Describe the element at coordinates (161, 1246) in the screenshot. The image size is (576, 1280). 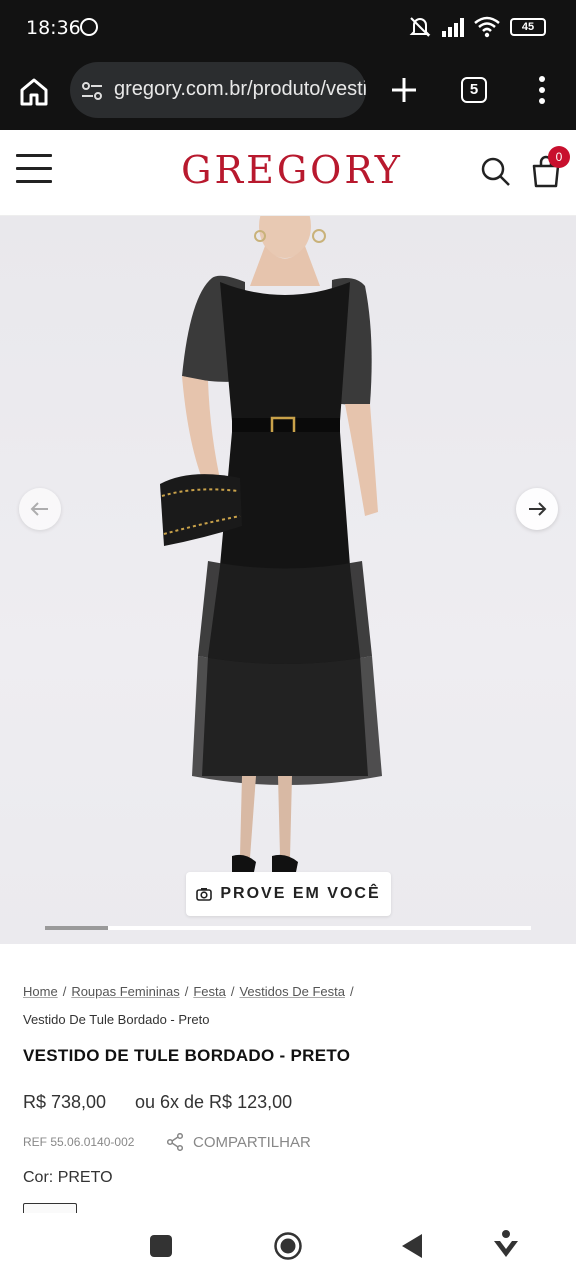
I see `recent-apps-icon` at that location.